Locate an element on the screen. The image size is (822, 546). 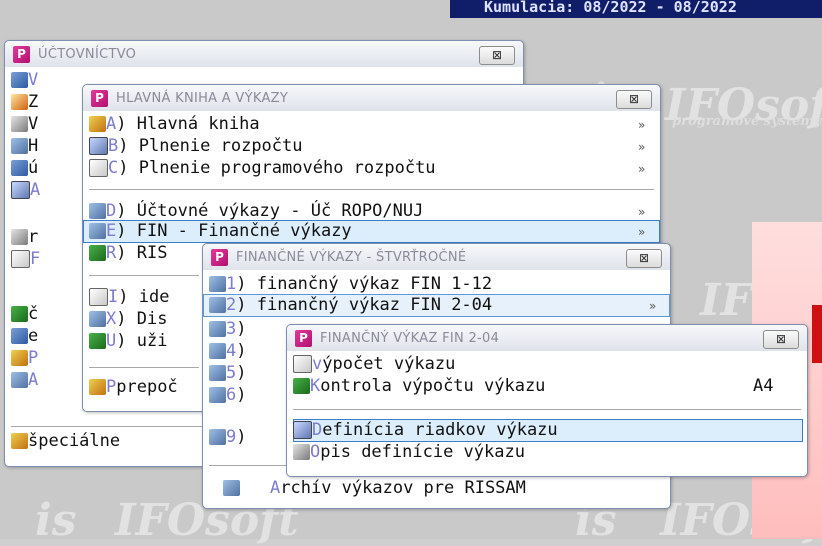
menu-item: 6) is located at coordinates (228, 394).